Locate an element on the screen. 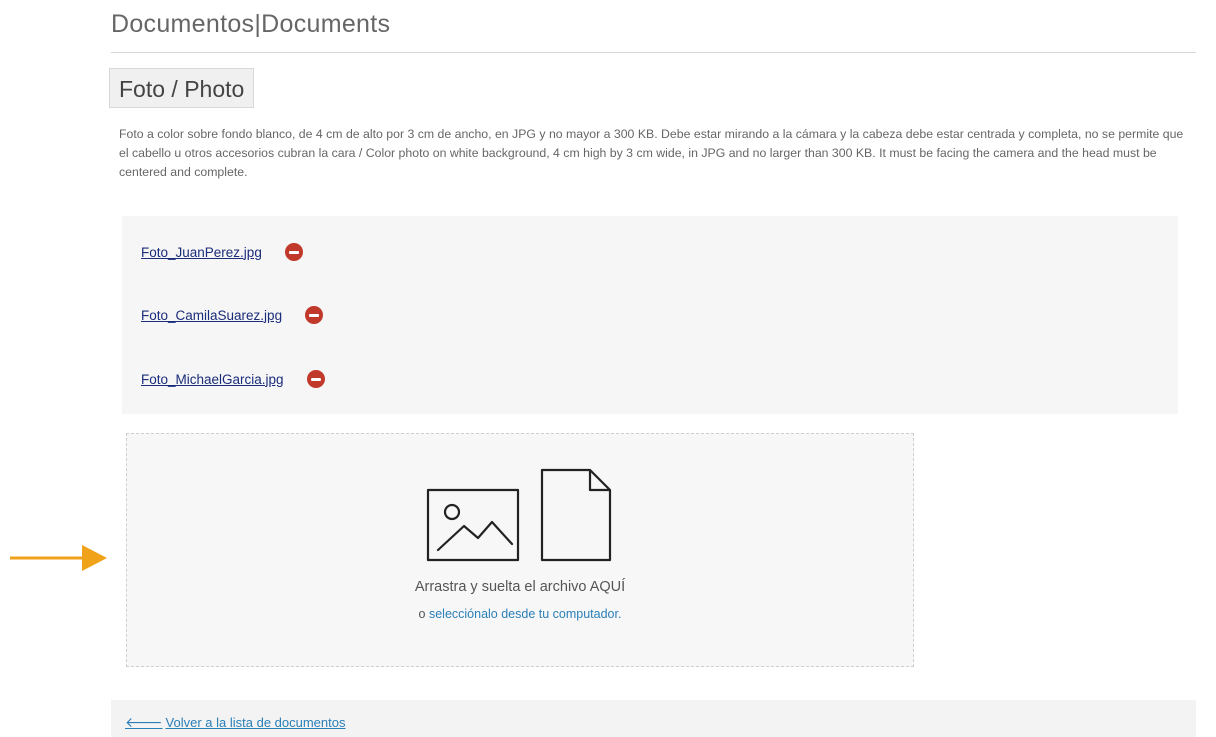 The height and width of the screenshot is (737, 1216). arrow-left-icon: 🡐 is located at coordinates (144, 722).